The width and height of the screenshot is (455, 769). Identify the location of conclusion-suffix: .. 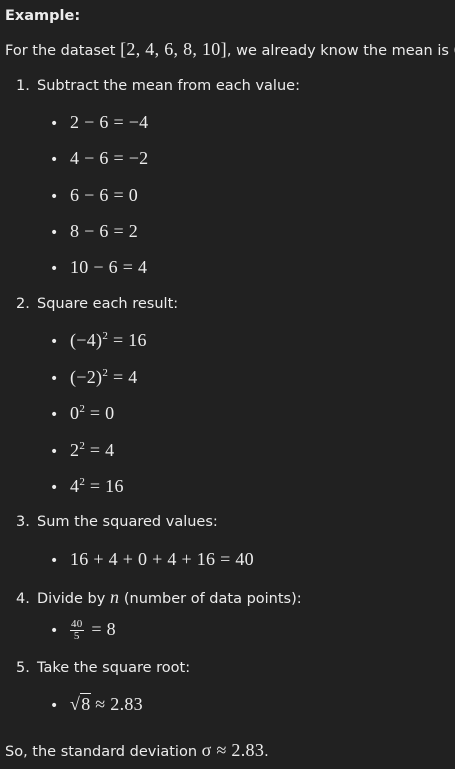
(266, 752).